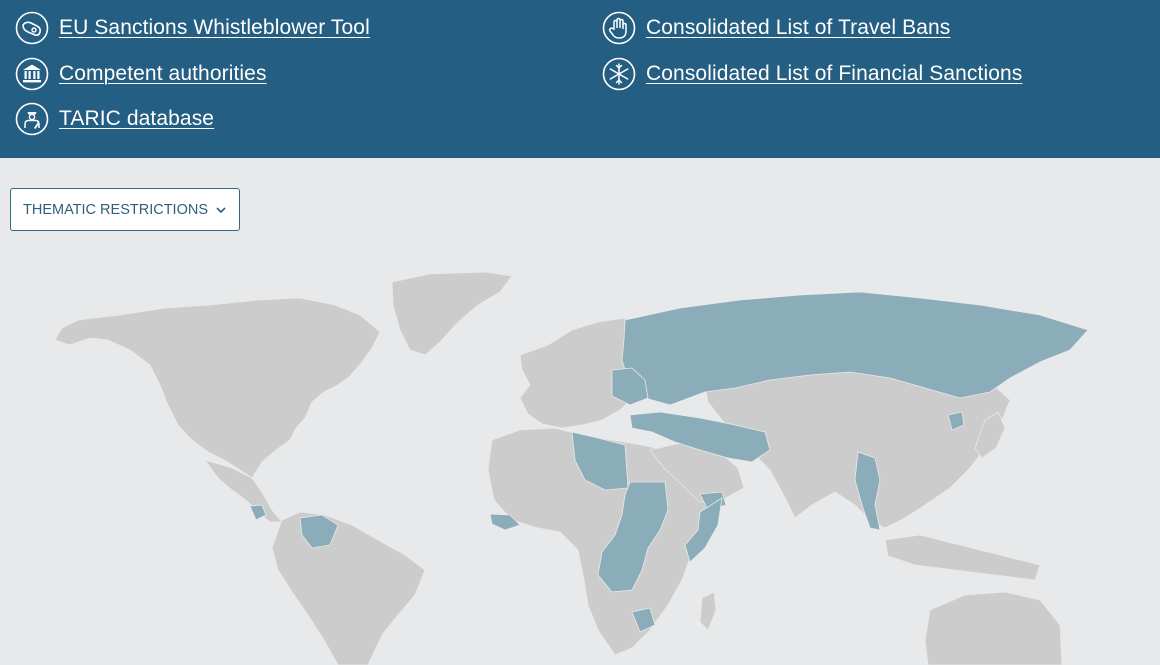 This screenshot has width=1160, height=665. Describe the element at coordinates (619, 74) in the screenshot. I see `snowflake-icon` at that location.